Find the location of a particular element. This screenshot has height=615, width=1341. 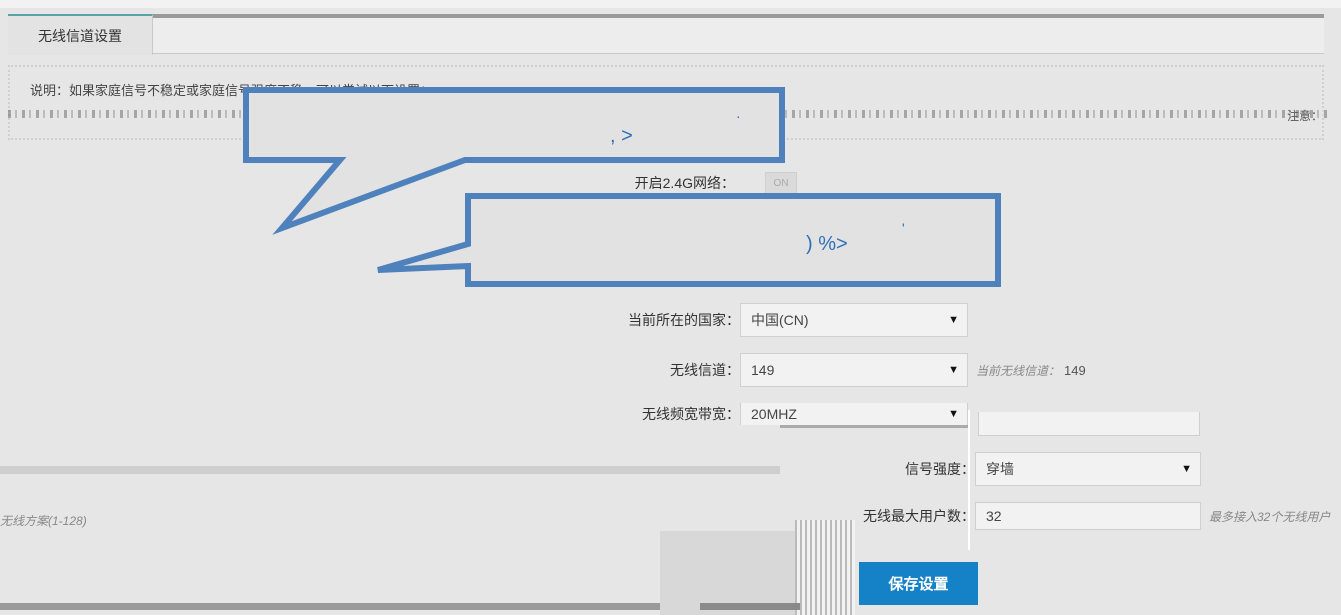

top-bar is located at coordinates (670, 4).